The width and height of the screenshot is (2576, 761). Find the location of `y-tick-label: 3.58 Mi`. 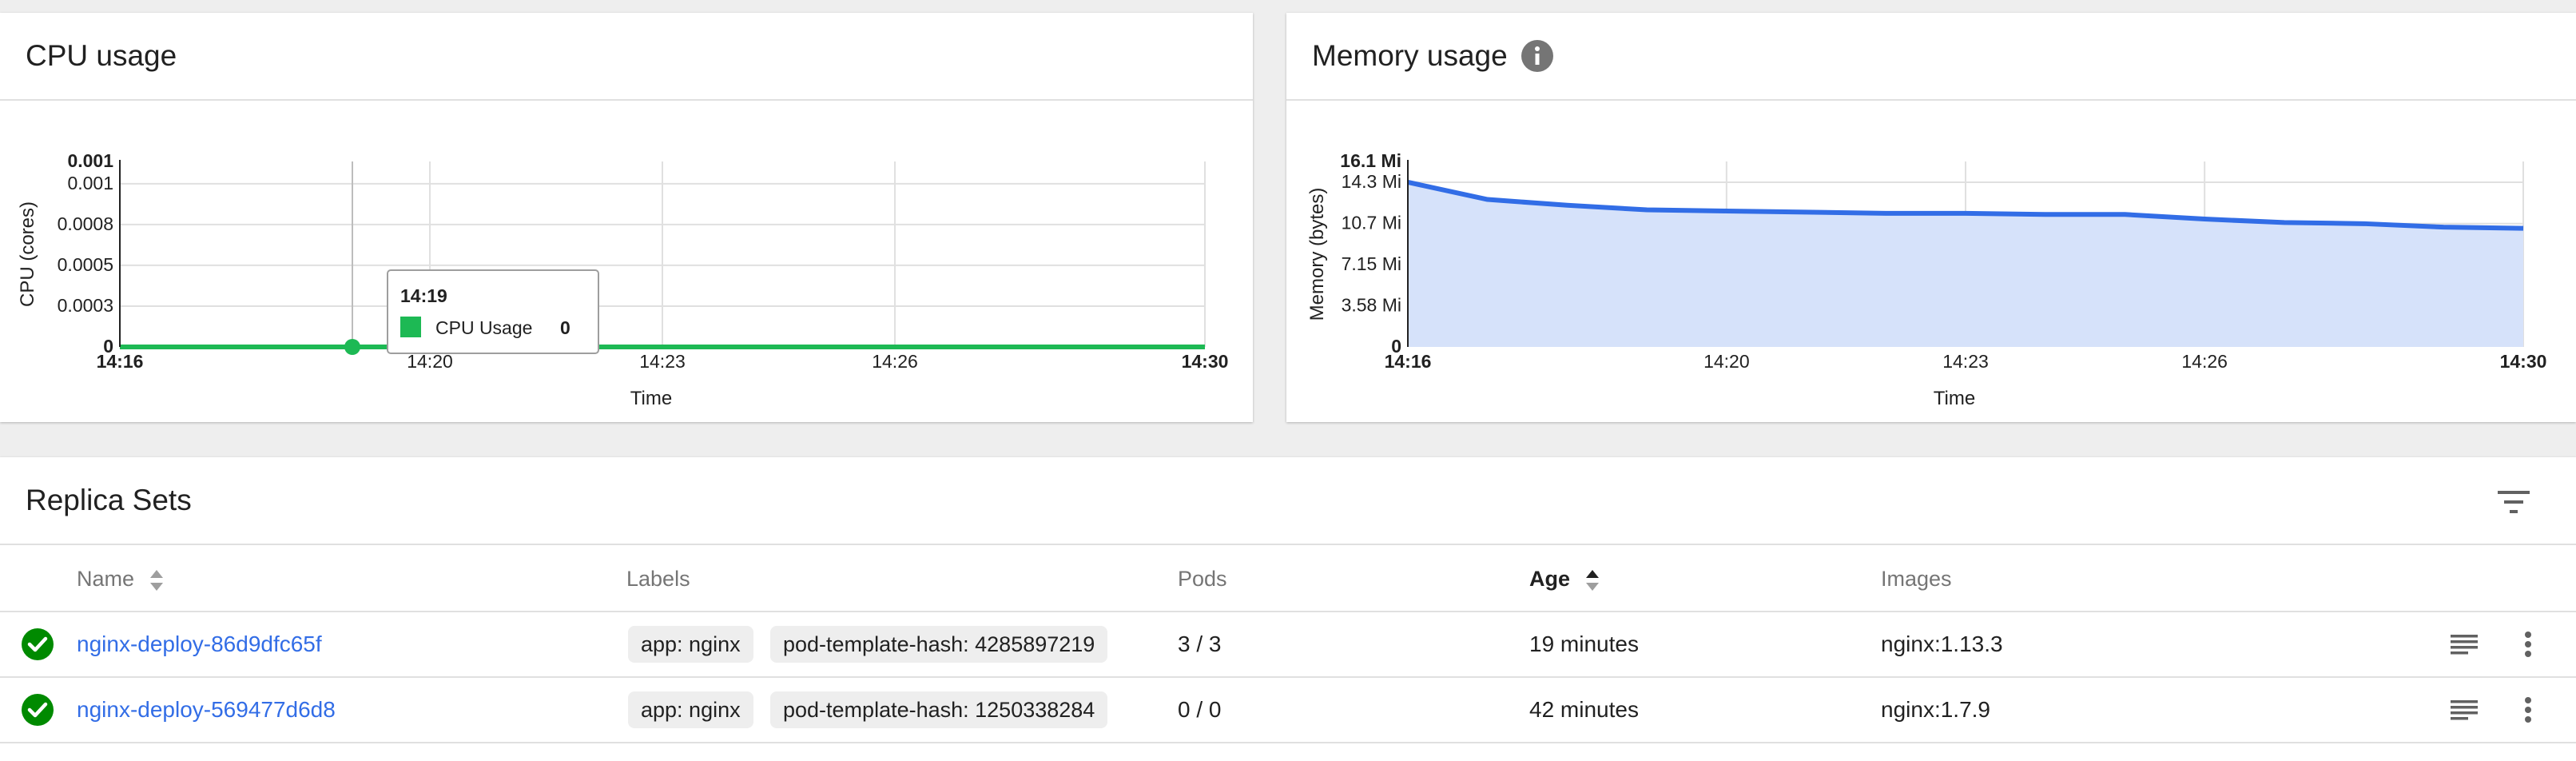

y-tick-label: 3.58 Mi is located at coordinates (1371, 304).